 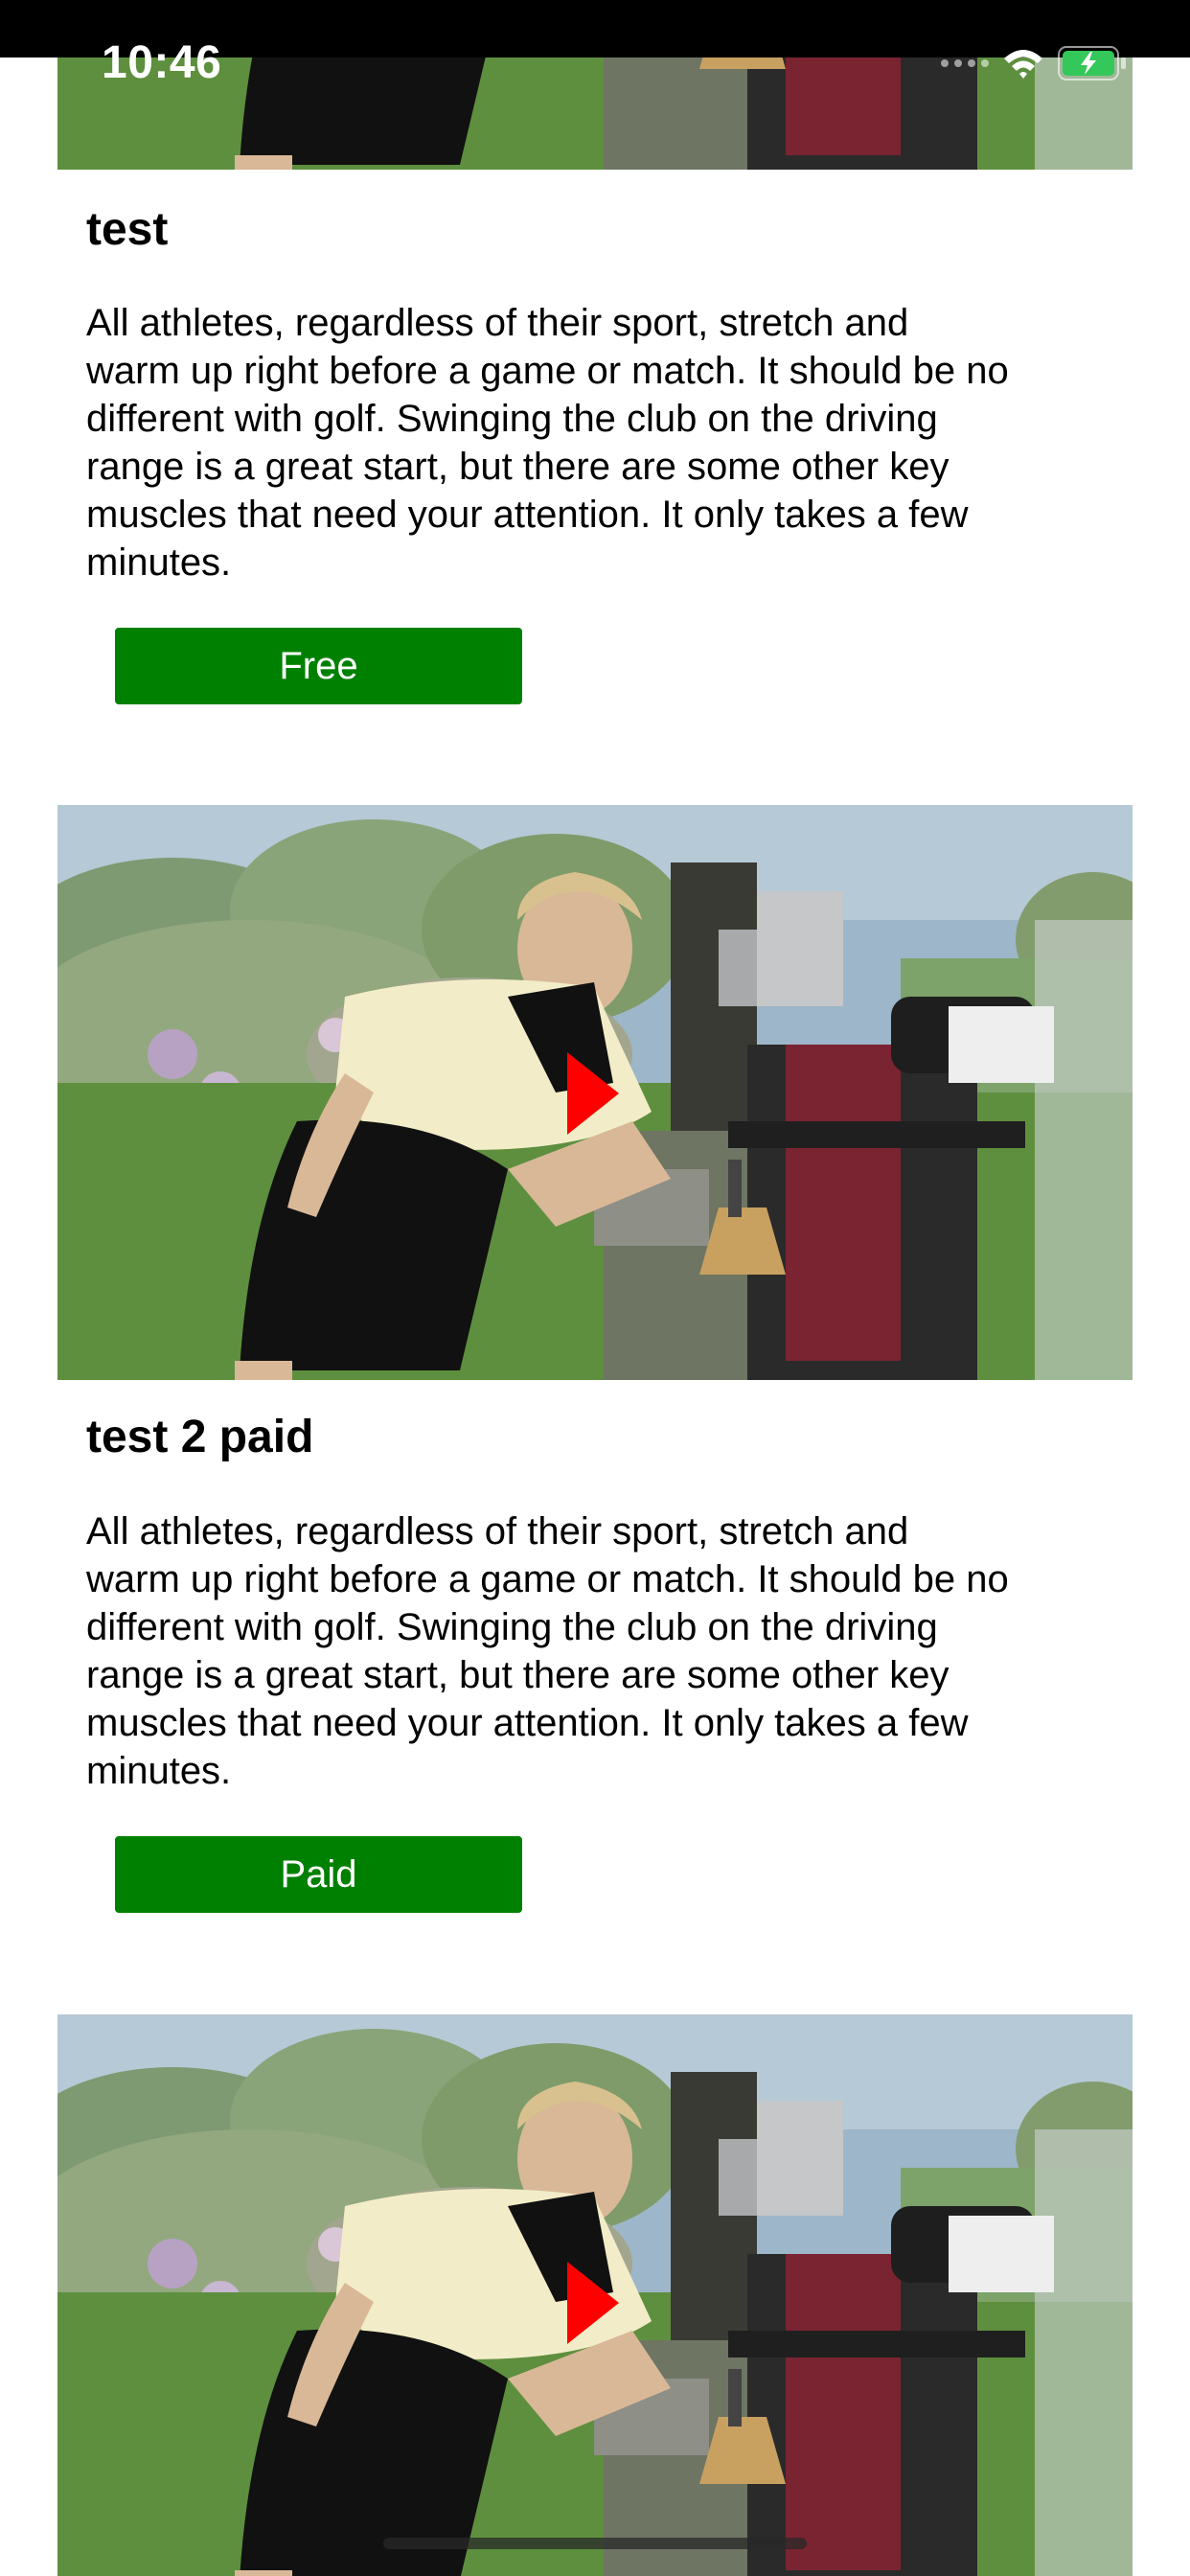 What do you see at coordinates (319, 1874) in the screenshot?
I see `paid-button: Paid` at bounding box center [319, 1874].